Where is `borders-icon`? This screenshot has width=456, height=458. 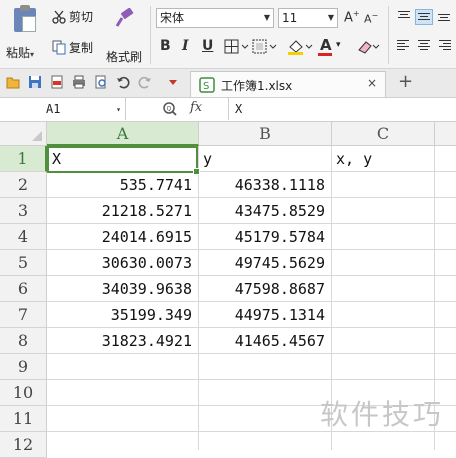
borders-icon is located at coordinates (237, 47).